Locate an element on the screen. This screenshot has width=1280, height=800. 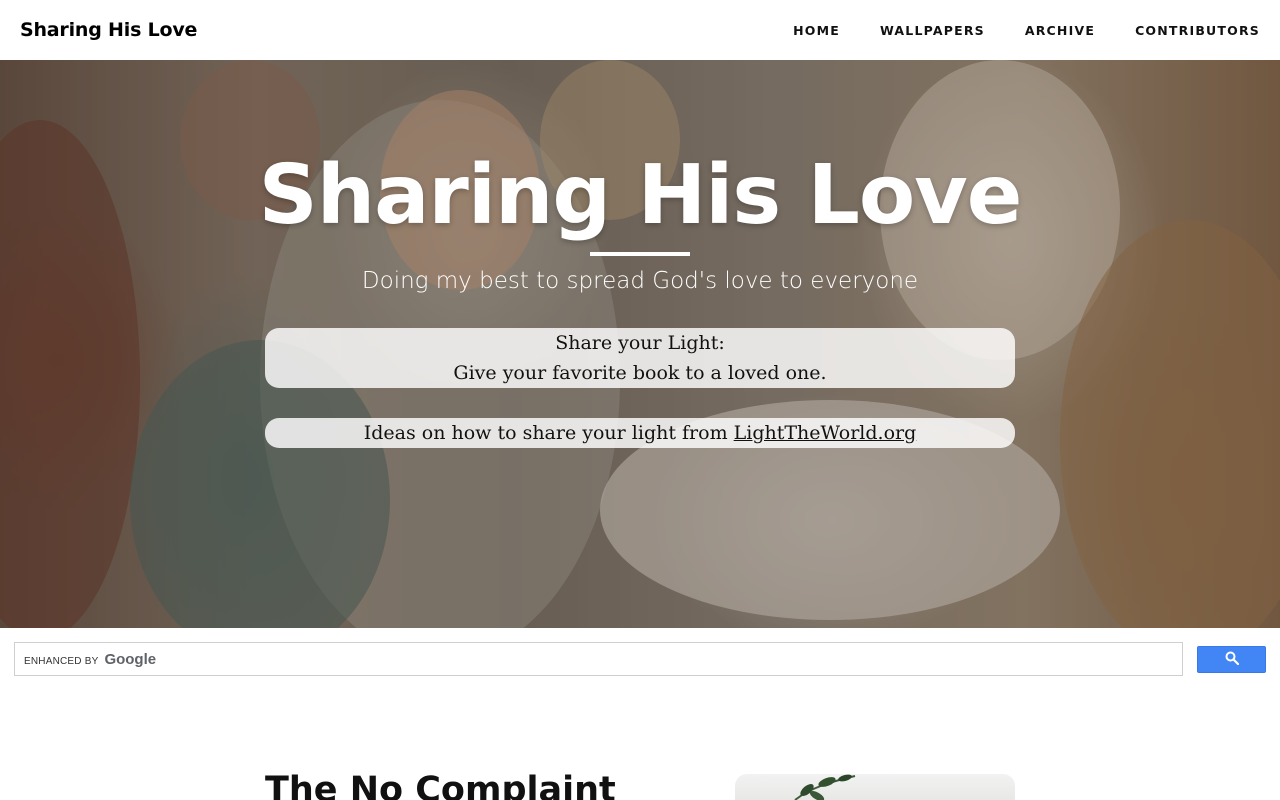
nav-link-home: HOME is located at coordinates (816, 30).